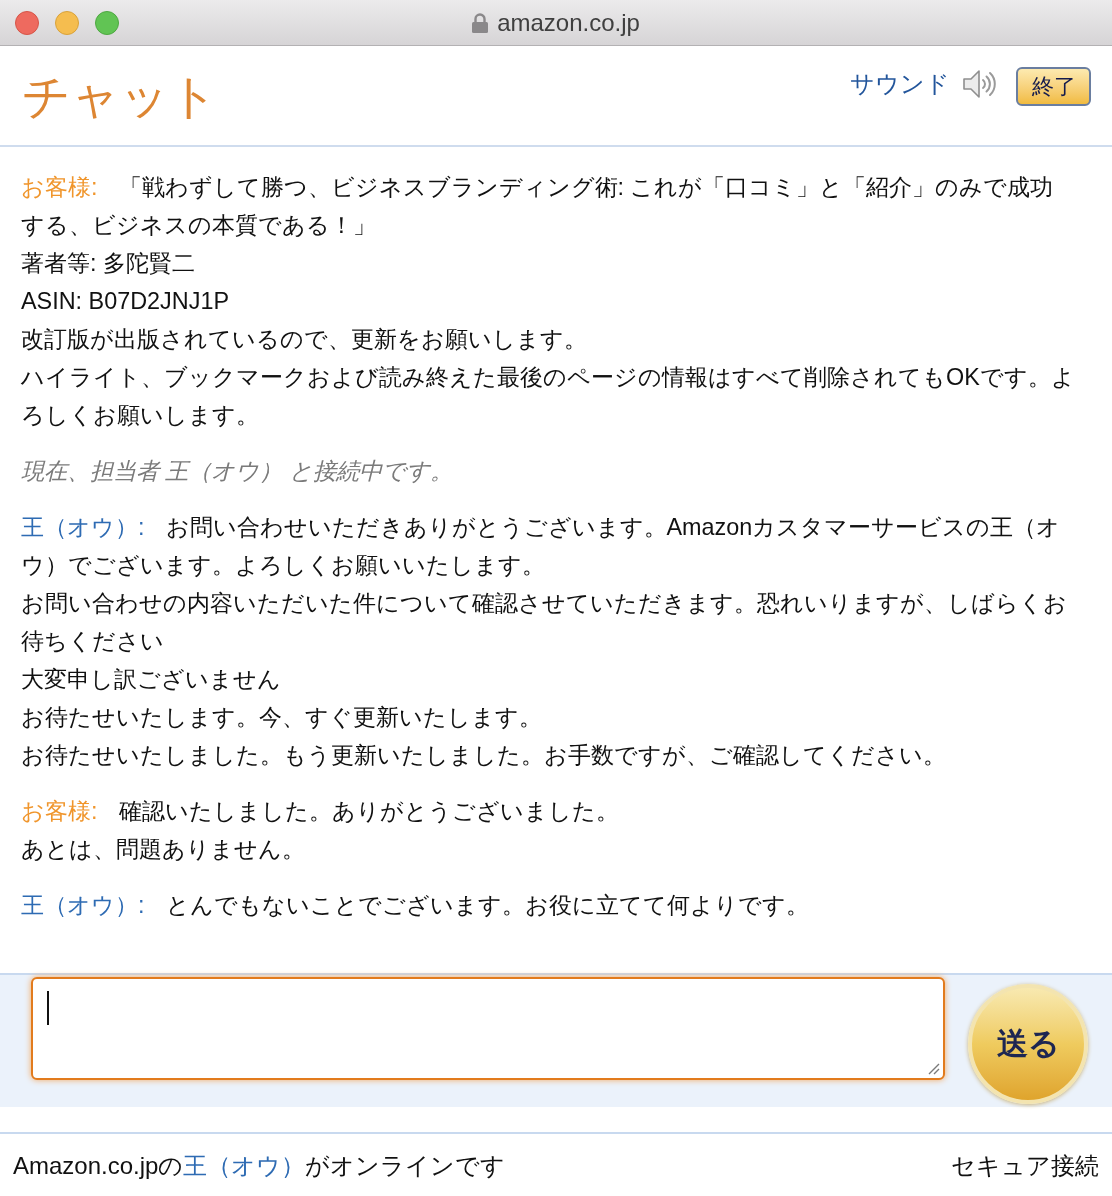 Image resolution: width=1112 pixels, height=1196 pixels. What do you see at coordinates (568, 22) in the screenshot?
I see `address-text: amazon.co.jp` at bounding box center [568, 22].